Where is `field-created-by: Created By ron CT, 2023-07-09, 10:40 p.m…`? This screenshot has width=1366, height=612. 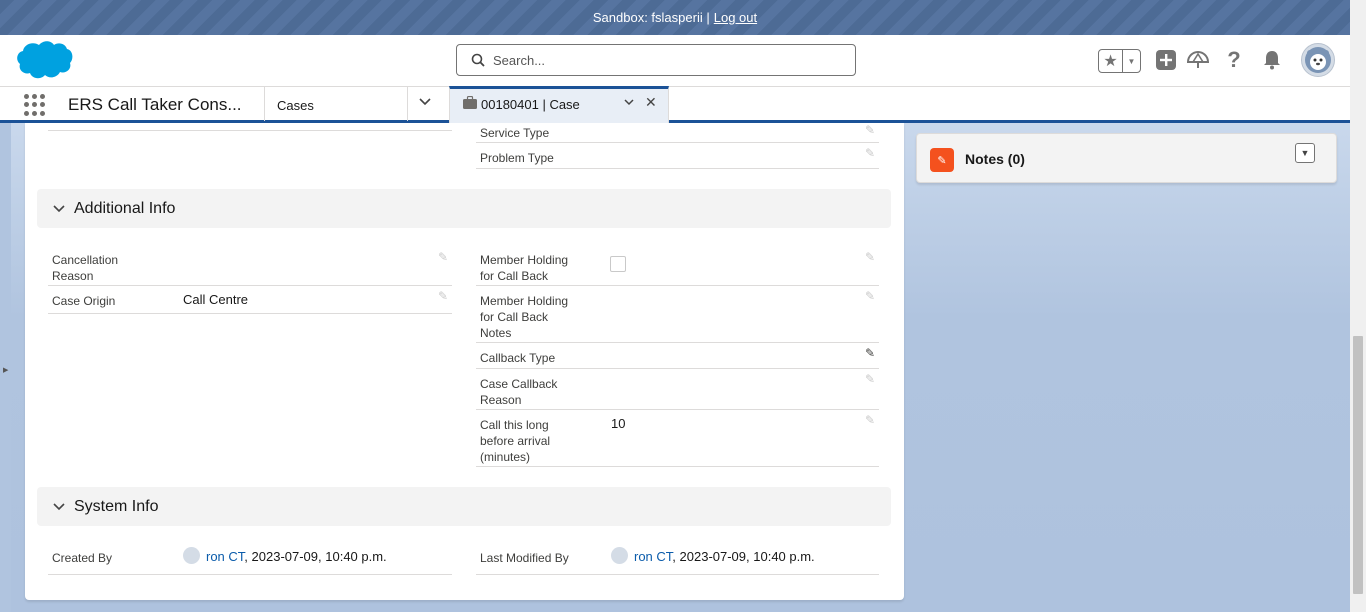 field-created-by: Created By ron CT, 2023-07-09, 10:40 p.m… is located at coordinates (250, 558).